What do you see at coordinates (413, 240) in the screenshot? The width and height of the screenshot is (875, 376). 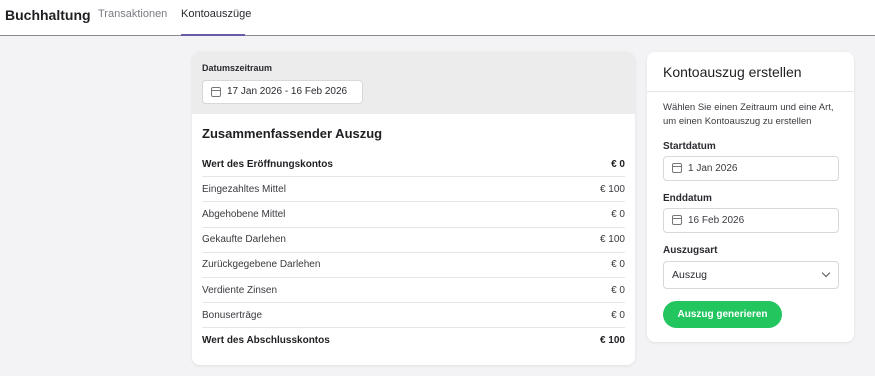 I see `summary-row: Gekaufte Darlehen € 100` at bounding box center [413, 240].